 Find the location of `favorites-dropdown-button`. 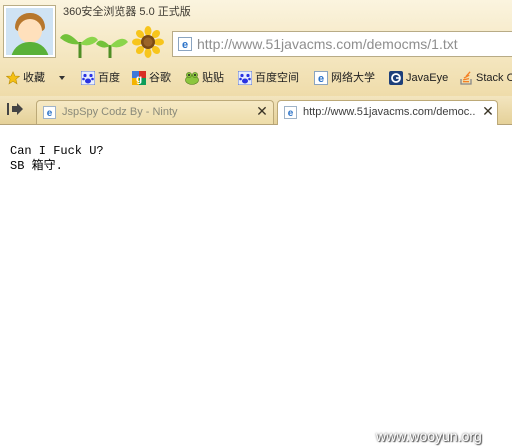

favorites-dropdown-button is located at coordinates (62, 78).